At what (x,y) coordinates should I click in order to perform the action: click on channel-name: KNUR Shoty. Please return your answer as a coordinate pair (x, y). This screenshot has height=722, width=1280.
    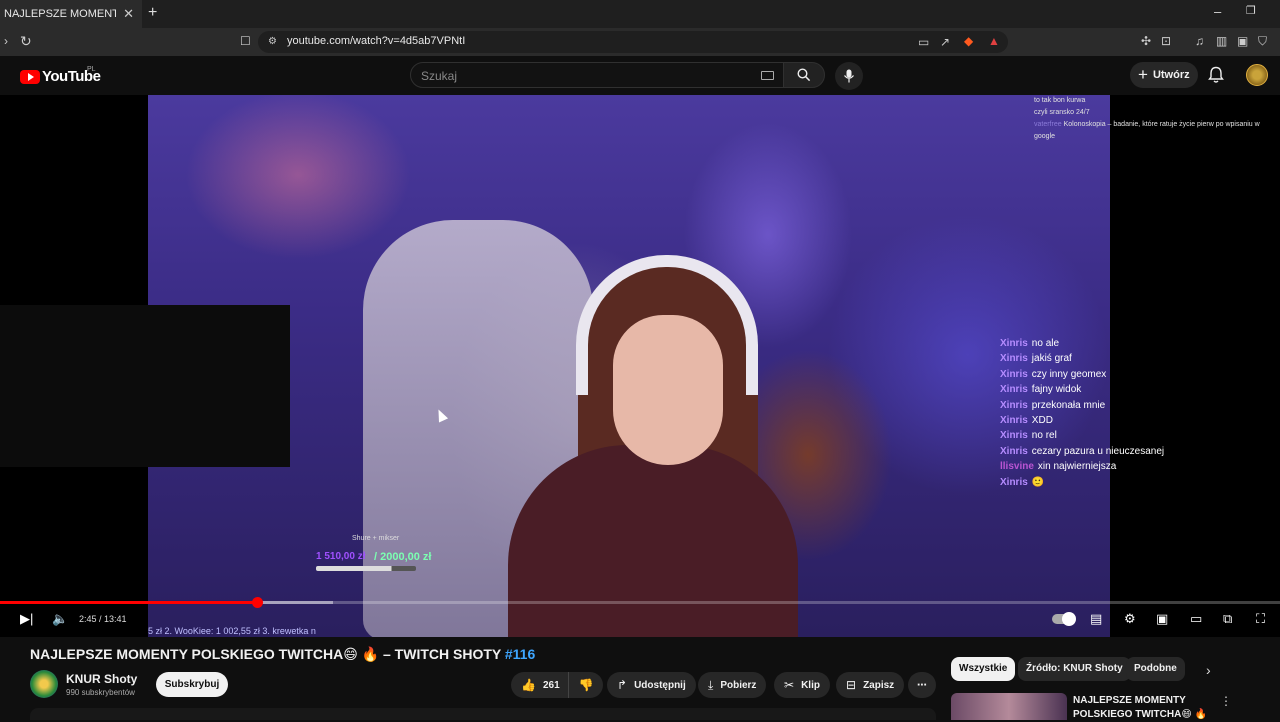
    Looking at the image, I should click on (101, 679).